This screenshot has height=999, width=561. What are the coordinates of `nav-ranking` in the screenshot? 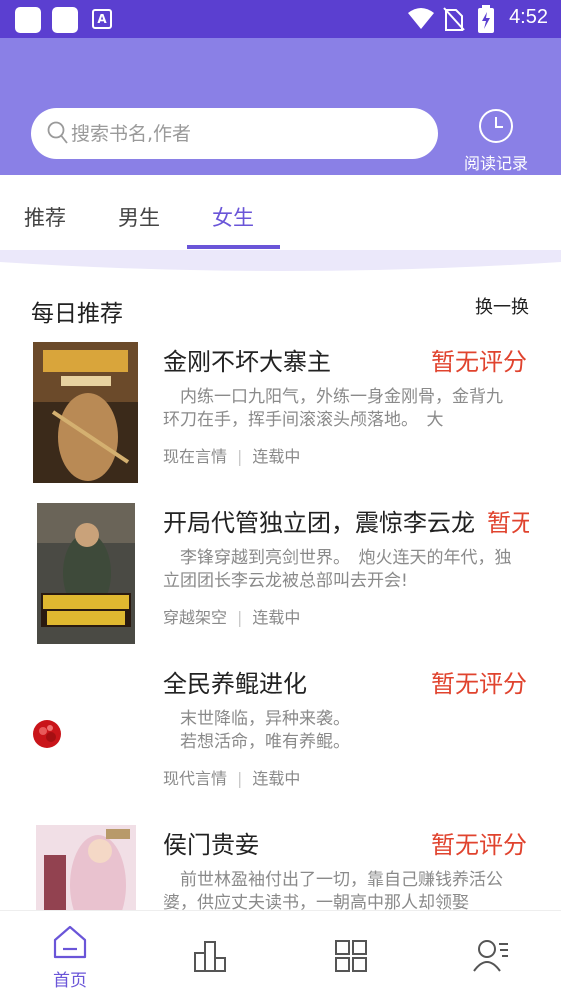 It's located at (210, 955).